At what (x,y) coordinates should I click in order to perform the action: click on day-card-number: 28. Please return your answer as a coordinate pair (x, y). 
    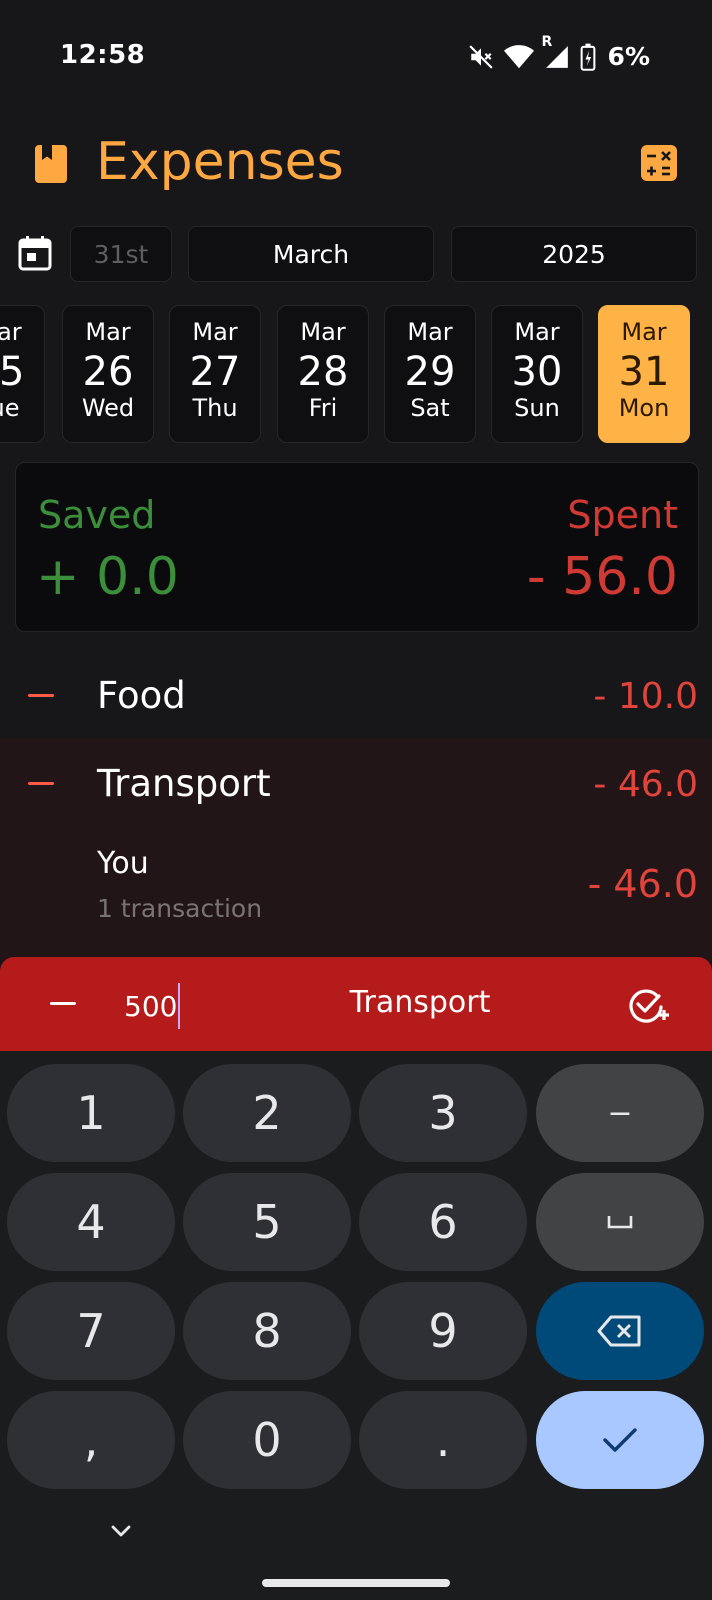
    Looking at the image, I should click on (323, 372).